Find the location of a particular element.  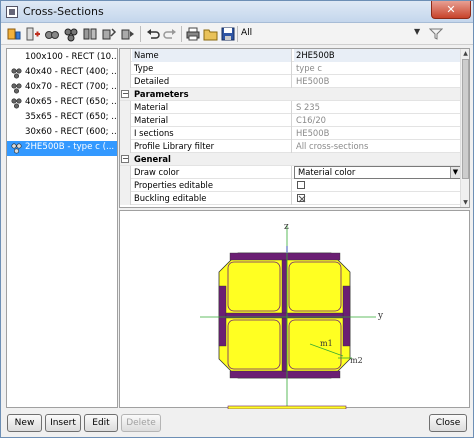

buckling-editable-checkbox is located at coordinates (301, 198).